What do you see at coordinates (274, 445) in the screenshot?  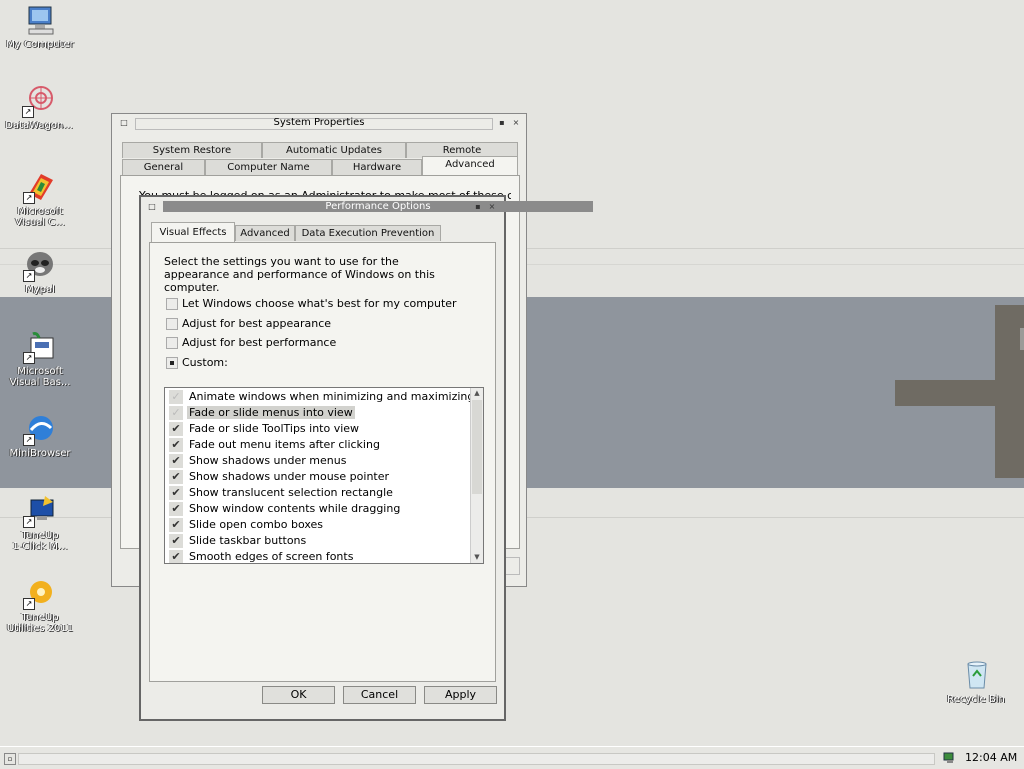 I see `list-item: ✔ Fade out menu items after clicking` at bounding box center [274, 445].